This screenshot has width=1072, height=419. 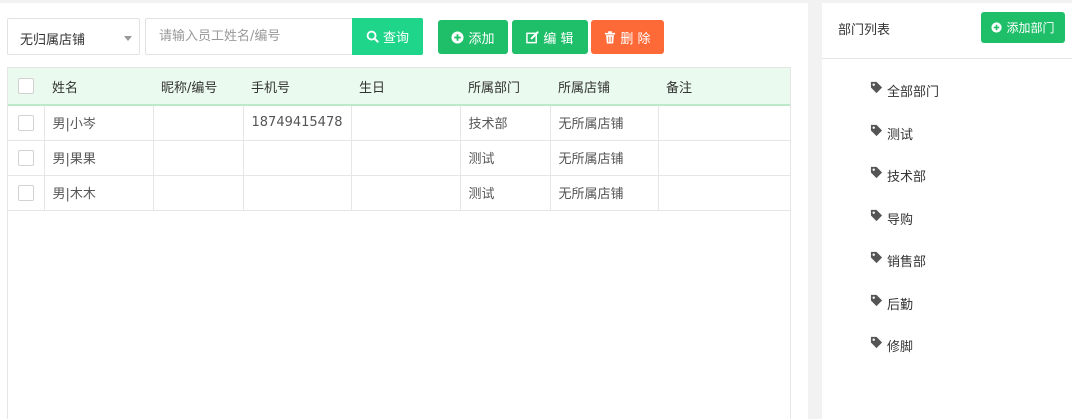 I want to click on department-label: 测试, so click(x=900, y=135).